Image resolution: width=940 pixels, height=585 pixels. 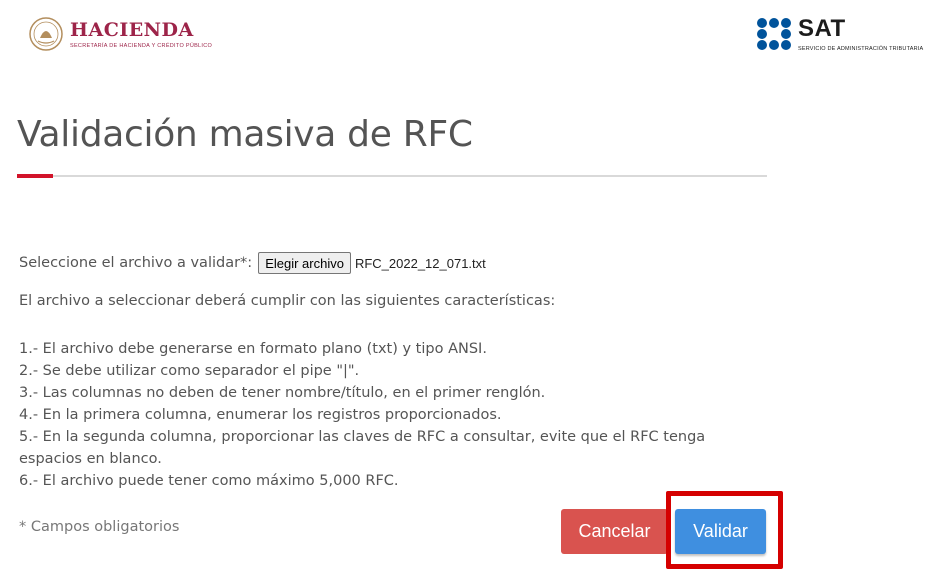 I want to click on required-fields-note: * Campos obligatorios, so click(x=99, y=527).